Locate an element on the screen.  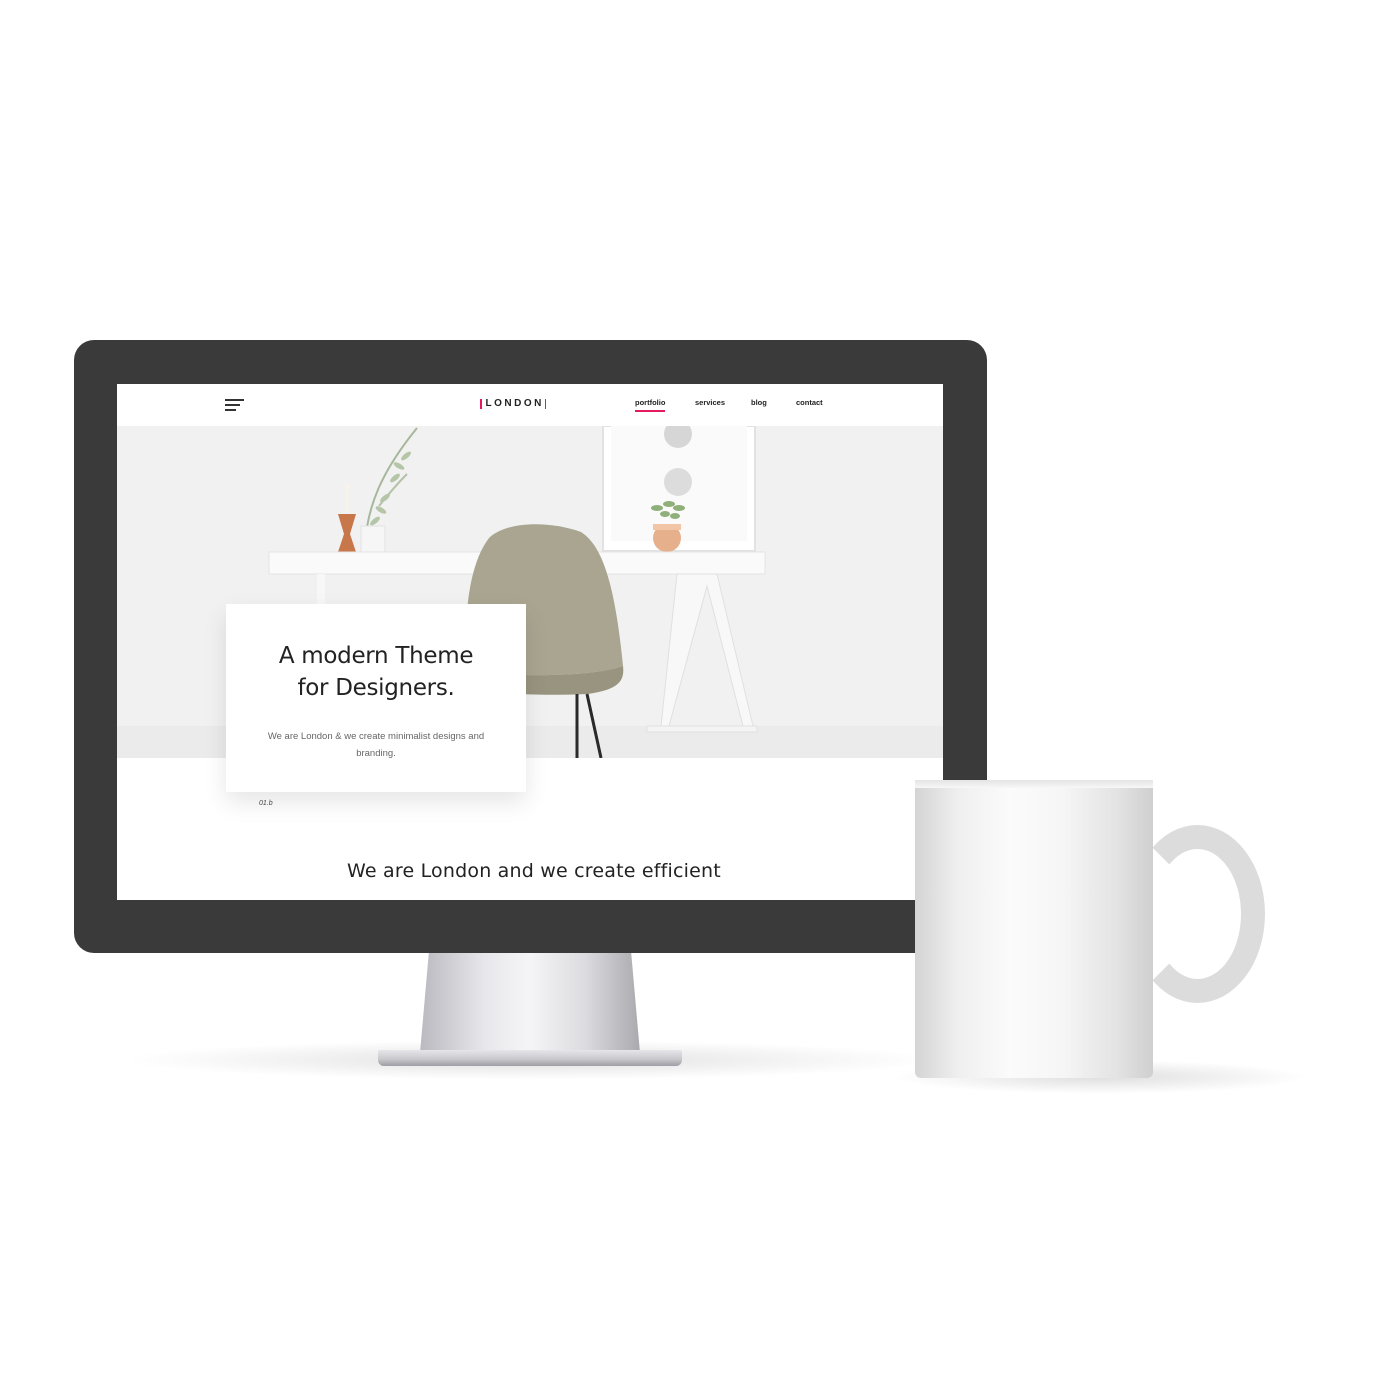
logo-text: LONDON is located at coordinates (514, 403).